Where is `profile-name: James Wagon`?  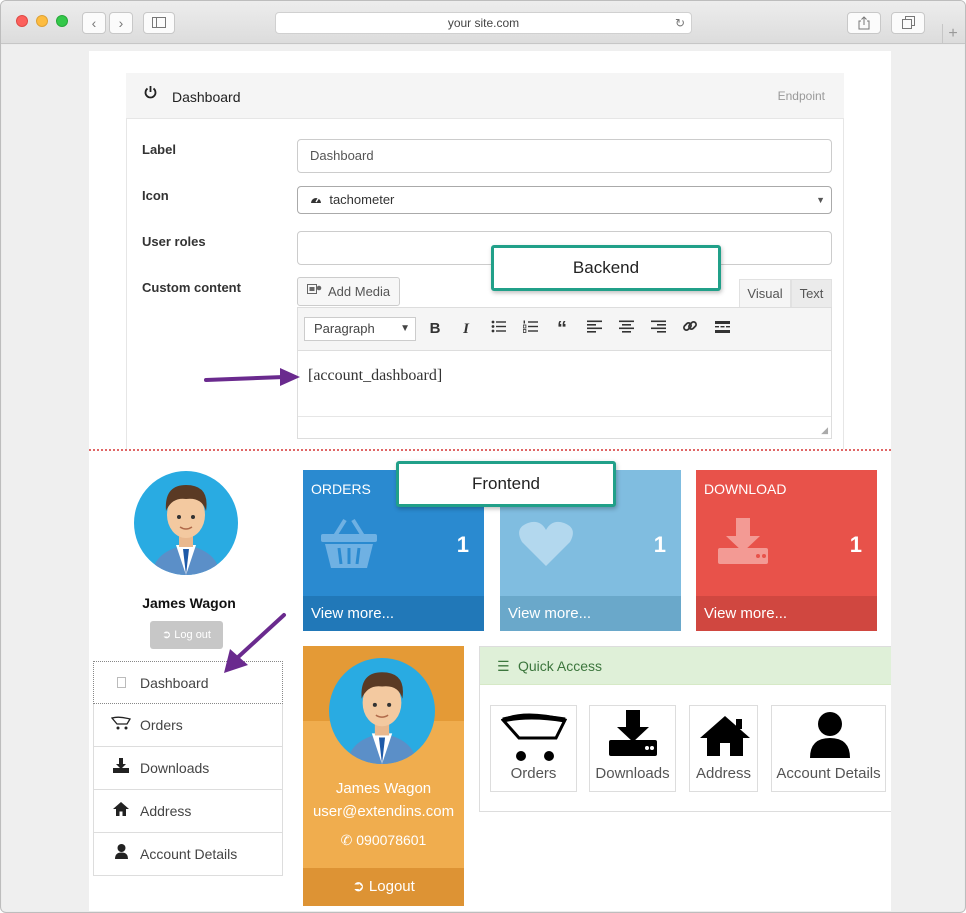
profile-name: James Wagon is located at coordinates (383, 788).